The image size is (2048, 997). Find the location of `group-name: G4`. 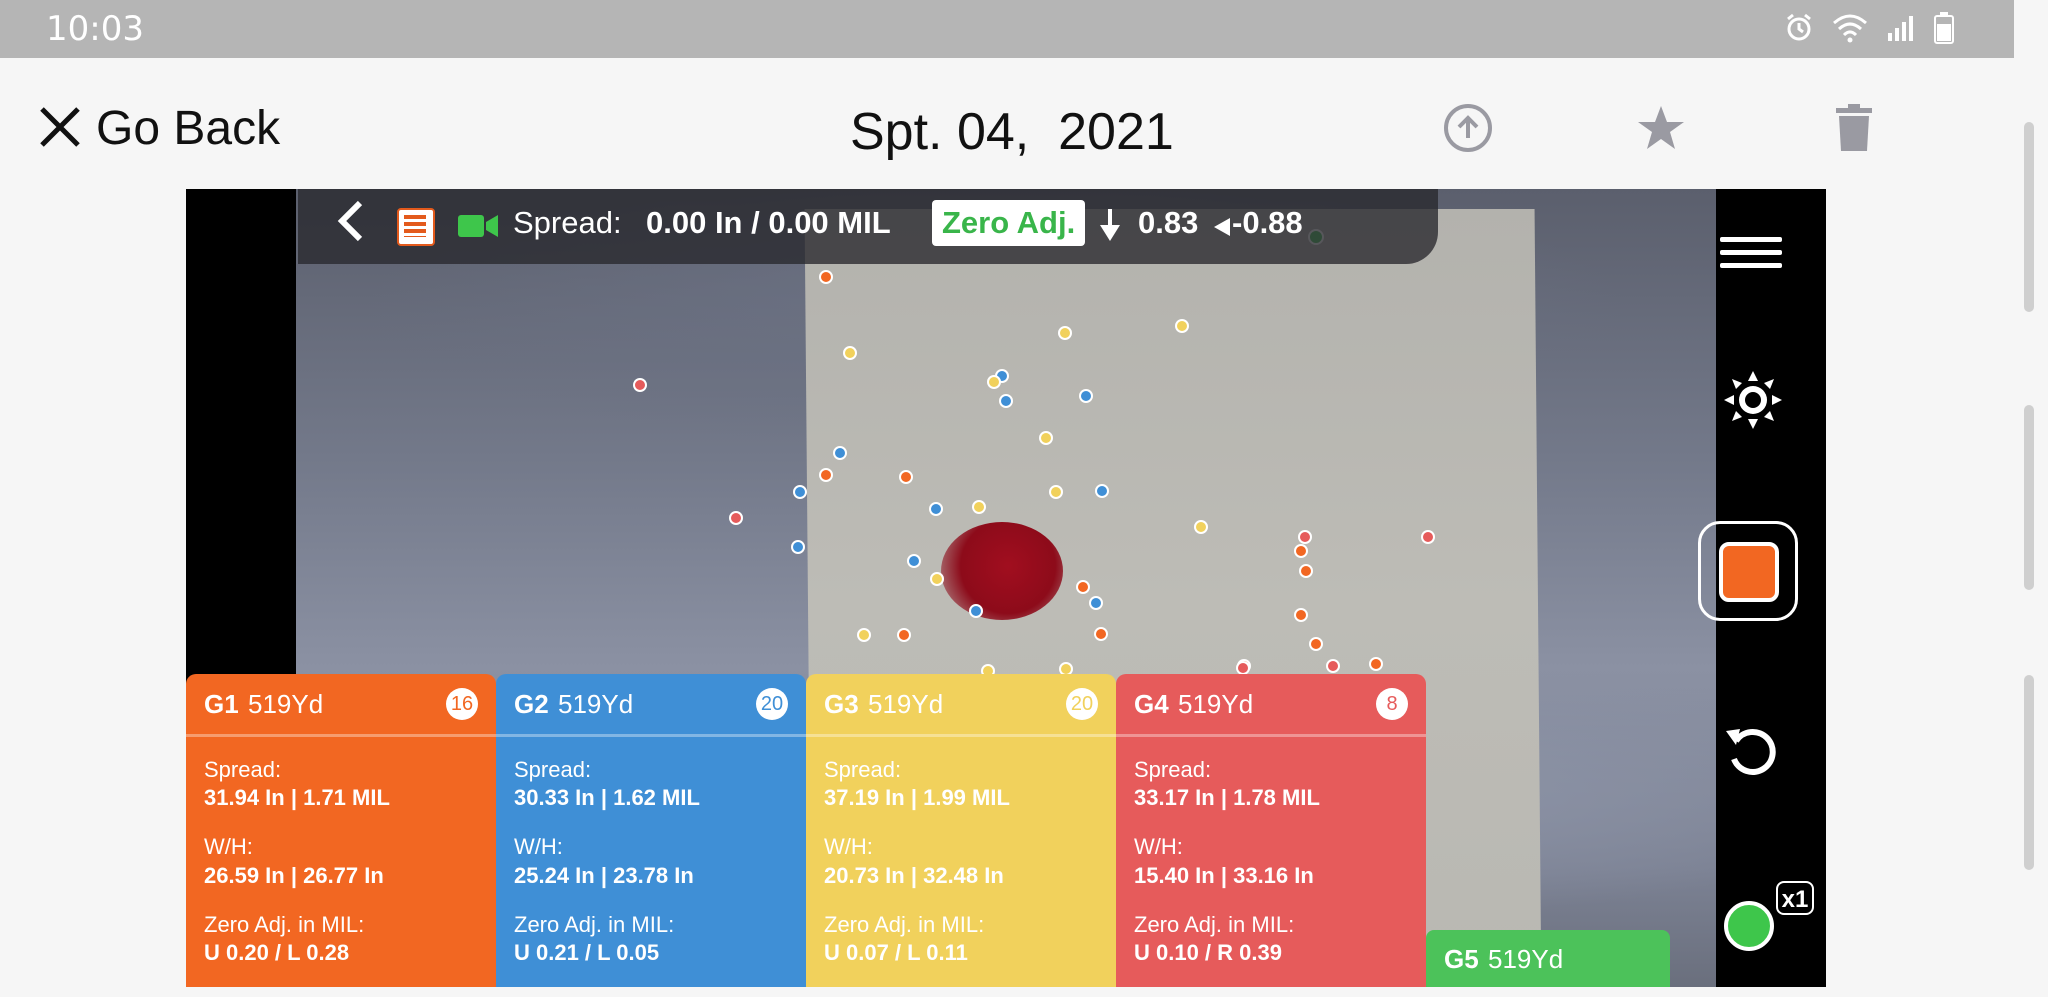

group-name: G4 is located at coordinates (1151, 704).